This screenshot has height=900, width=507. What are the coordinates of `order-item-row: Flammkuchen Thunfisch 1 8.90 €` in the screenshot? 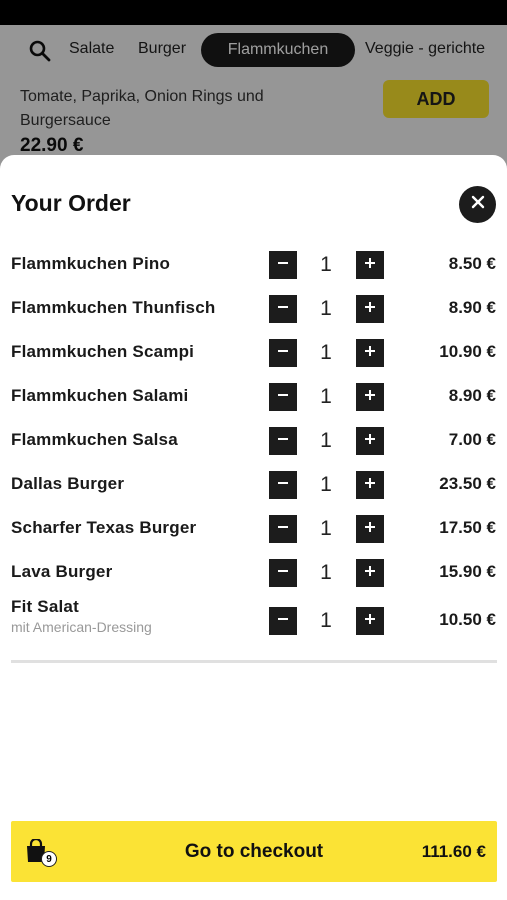 It's located at (253, 309).